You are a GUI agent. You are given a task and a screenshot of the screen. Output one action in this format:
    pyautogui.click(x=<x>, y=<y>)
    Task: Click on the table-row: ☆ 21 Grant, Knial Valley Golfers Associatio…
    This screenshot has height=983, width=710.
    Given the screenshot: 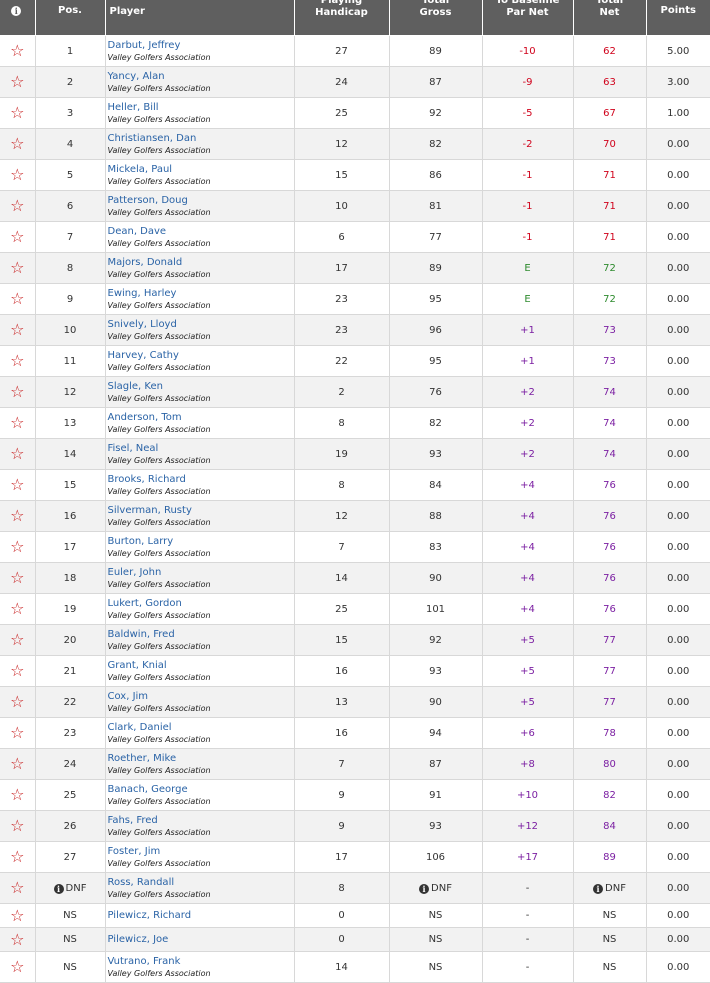 What is the action you would take?
    pyautogui.click(x=355, y=671)
    